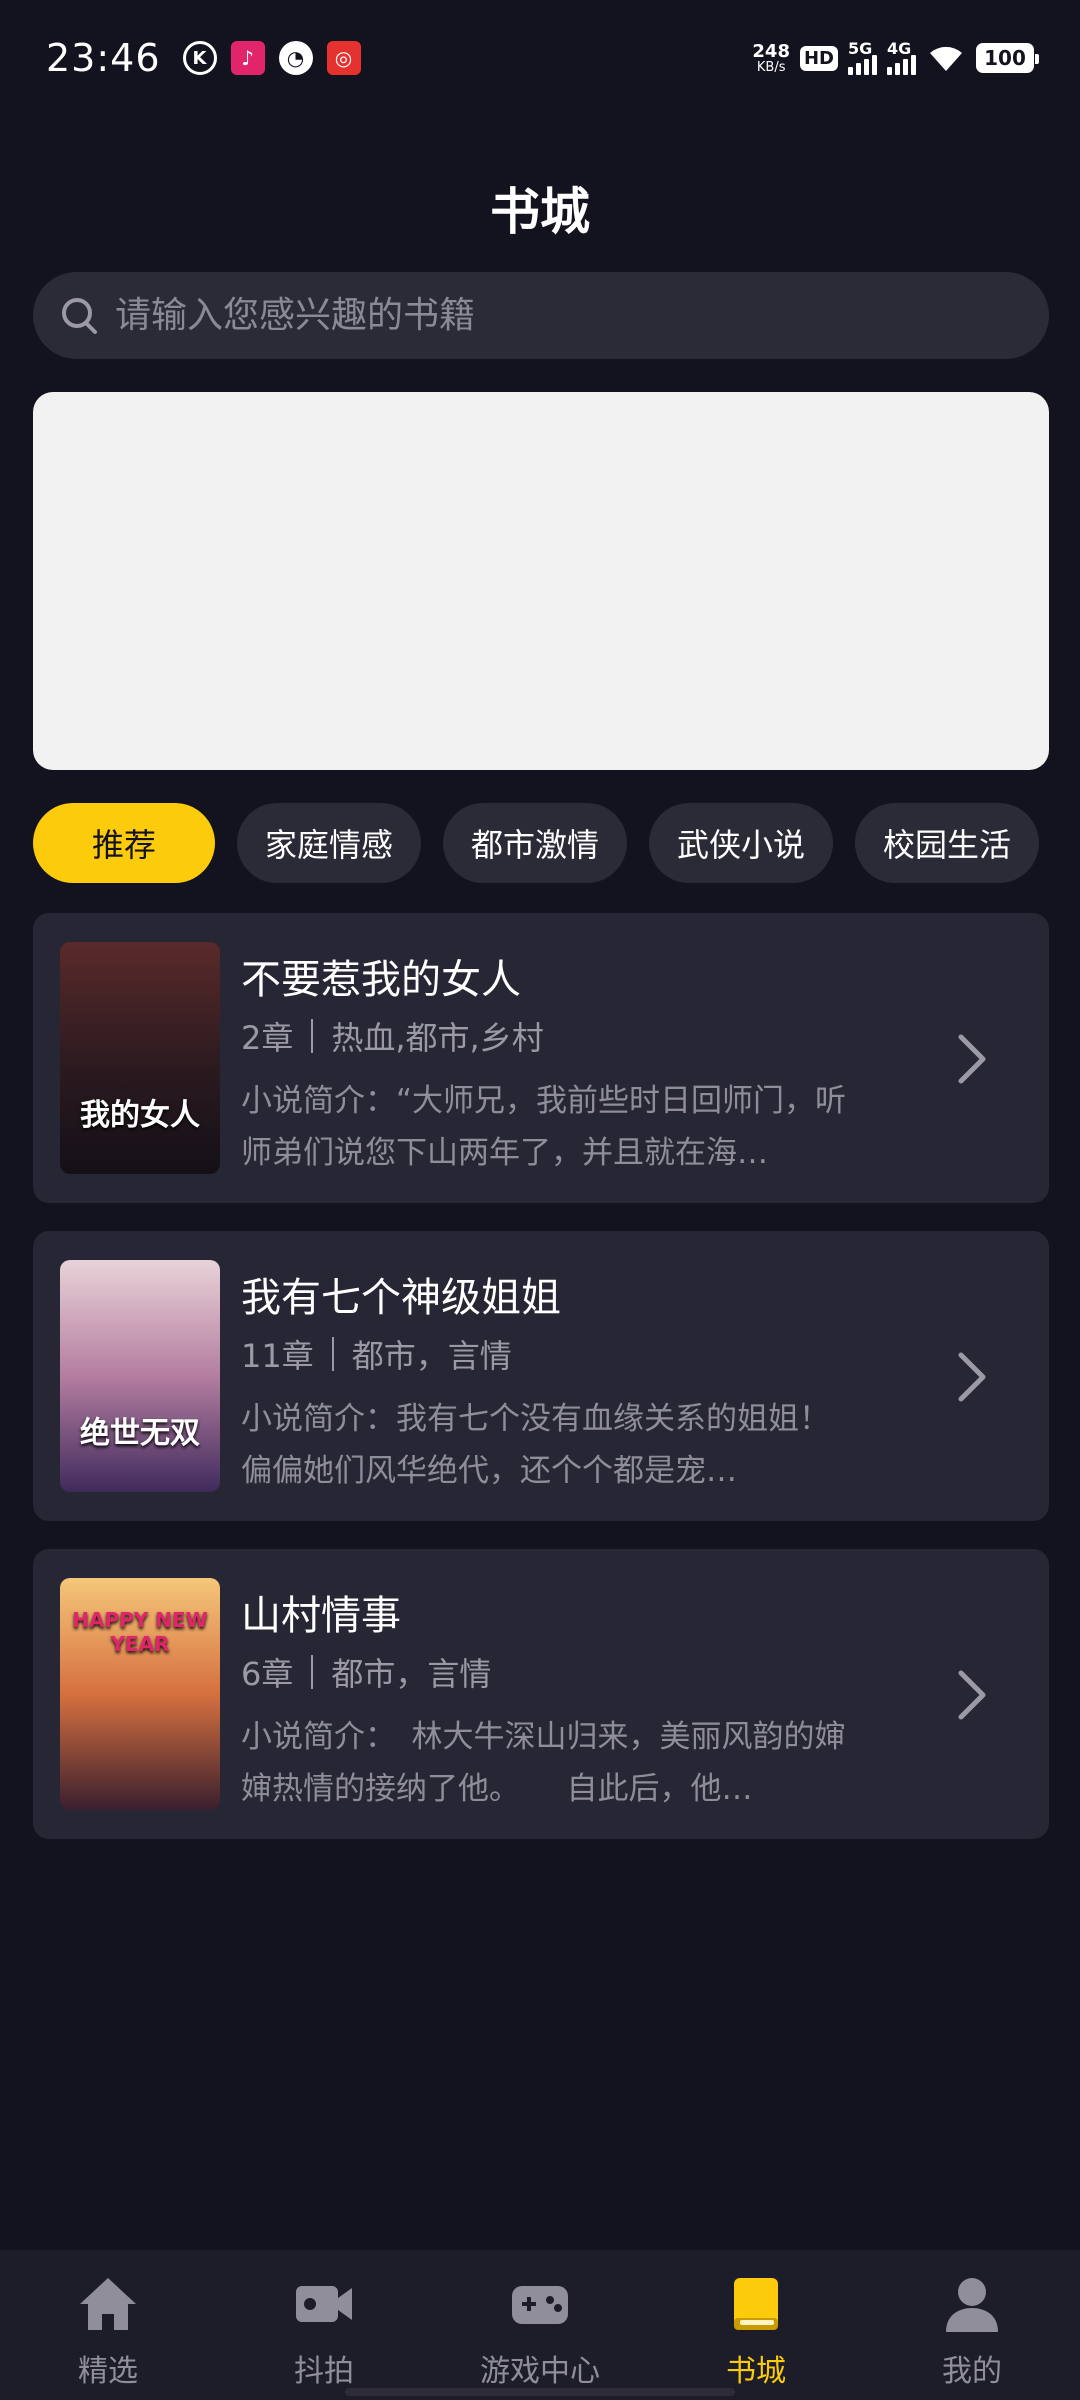  I want to click on tab-campus-life: 校园生活, so click(947, 843).